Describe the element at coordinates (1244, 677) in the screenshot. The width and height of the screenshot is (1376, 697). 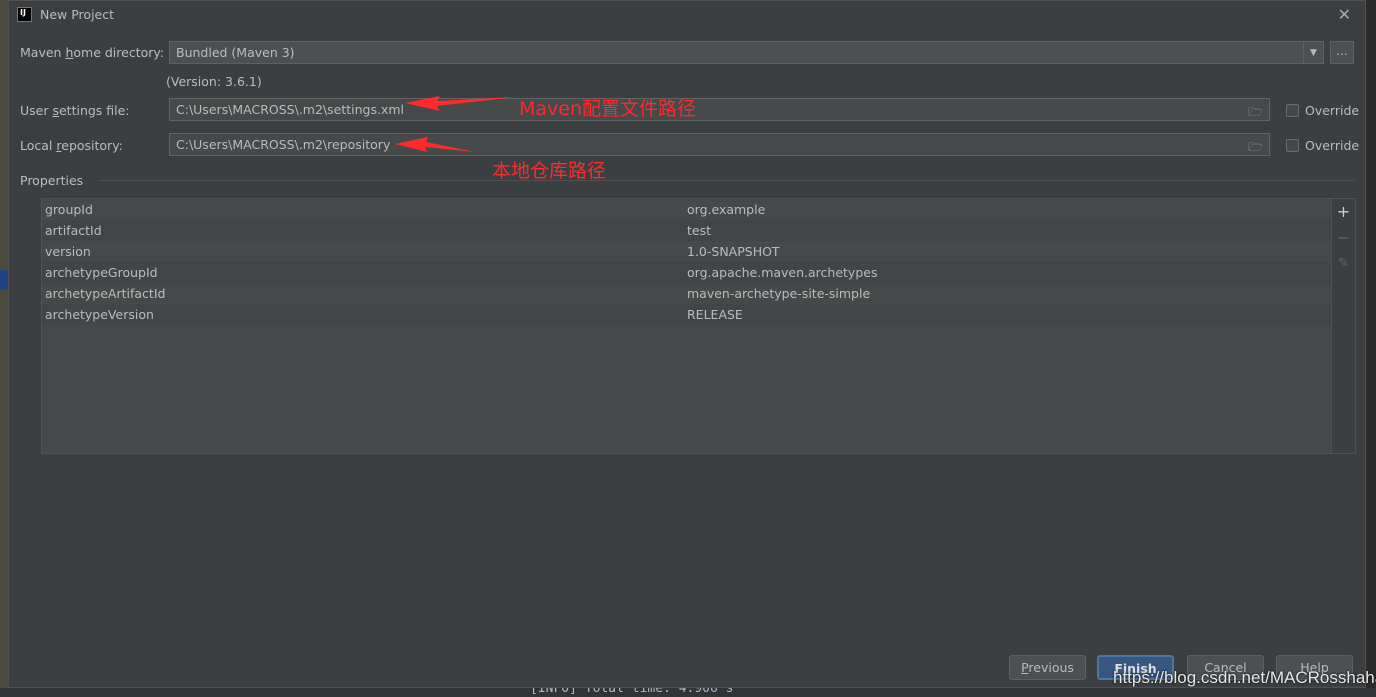
I see `watermark: https://blog.csdn.net/MACRosshaha` at that location.